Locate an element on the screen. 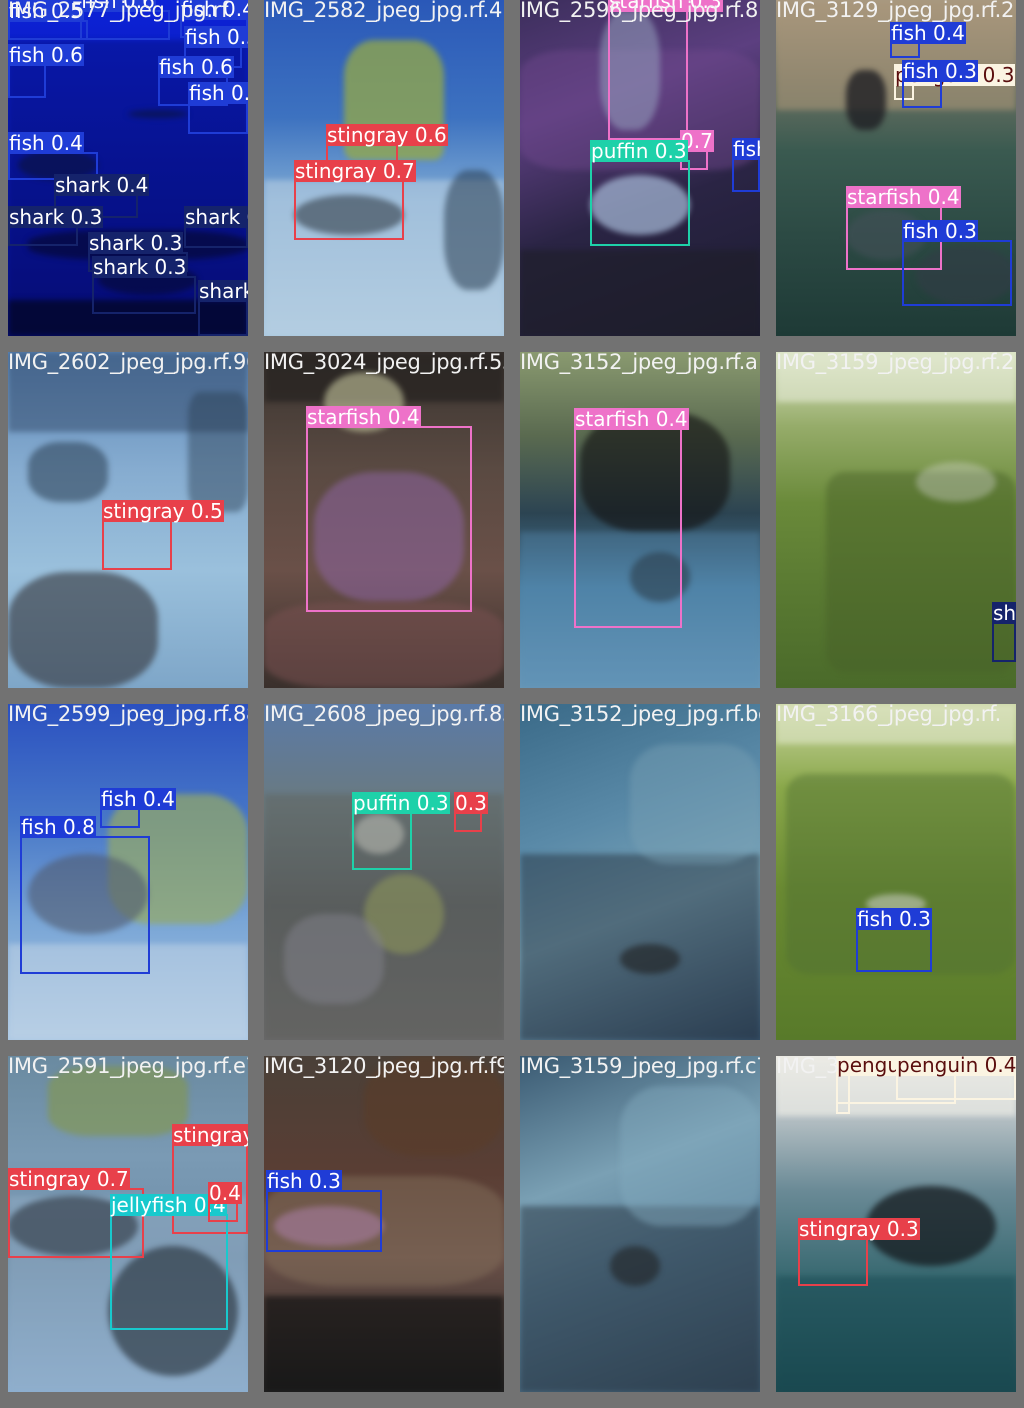  detection-label: fish 0.8 is located at coordinates (58, 827).